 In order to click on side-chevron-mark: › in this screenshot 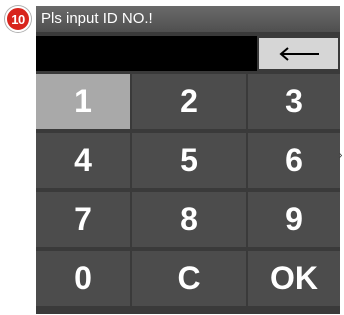, I will do `click(341, 155)`.